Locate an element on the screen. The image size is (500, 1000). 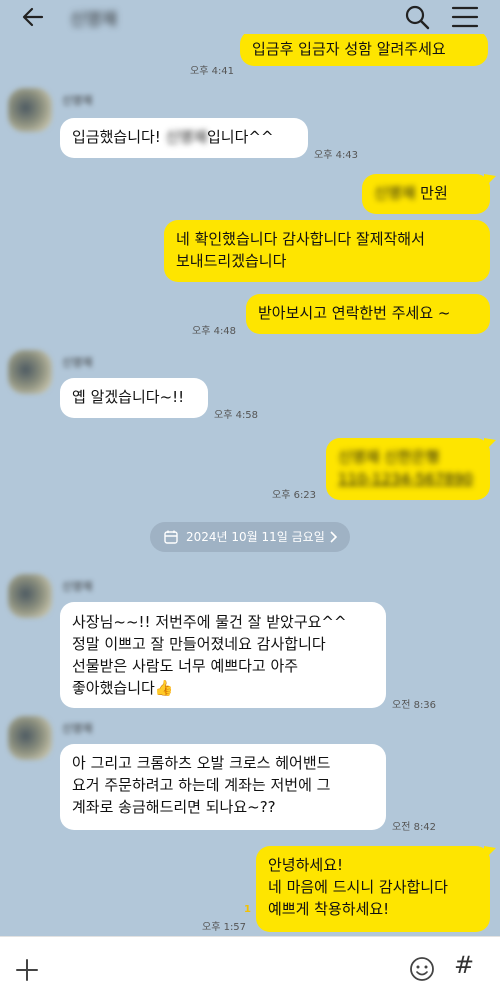
message-line: 정말 이쁘고 잘 만들어졌네요 감사합니다 is located at coordinates (199, 644).